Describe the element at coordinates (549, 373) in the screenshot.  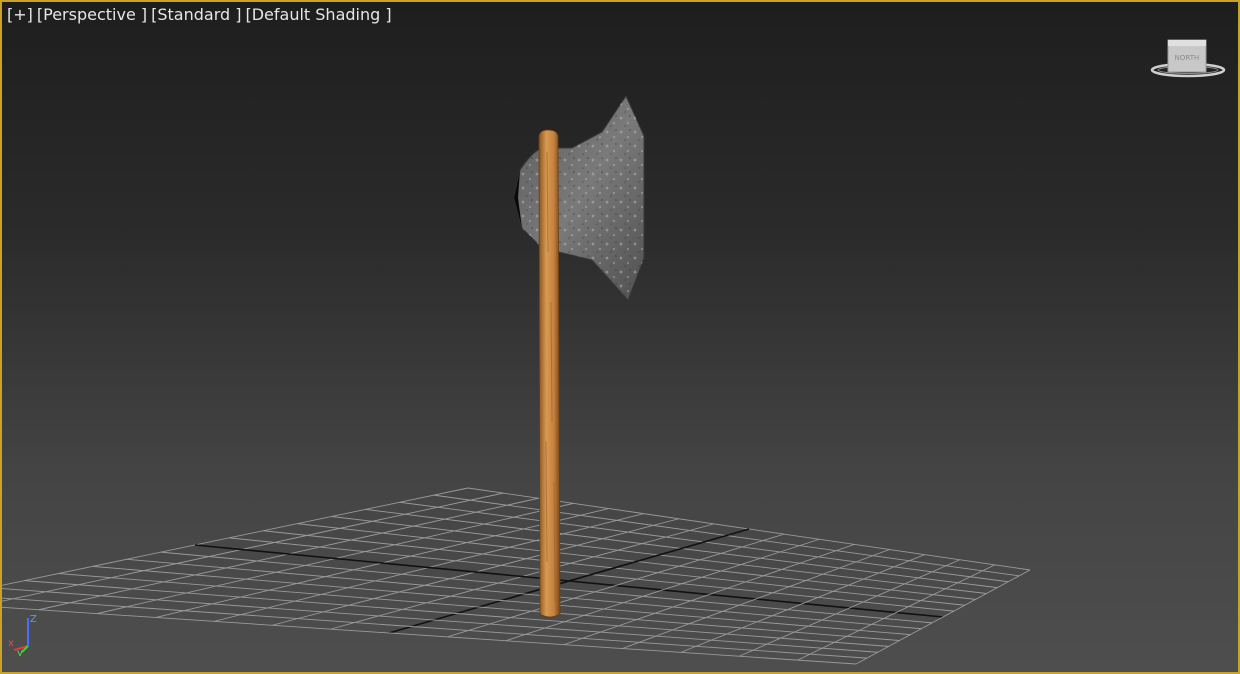
I see `axe-handle` at that location.